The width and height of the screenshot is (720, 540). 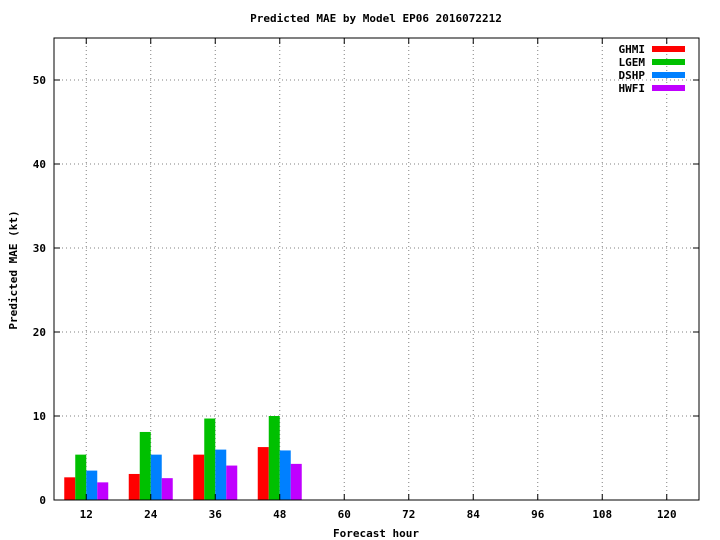 I want to click on y-tick-label: 50, so click(x=39, y=80).